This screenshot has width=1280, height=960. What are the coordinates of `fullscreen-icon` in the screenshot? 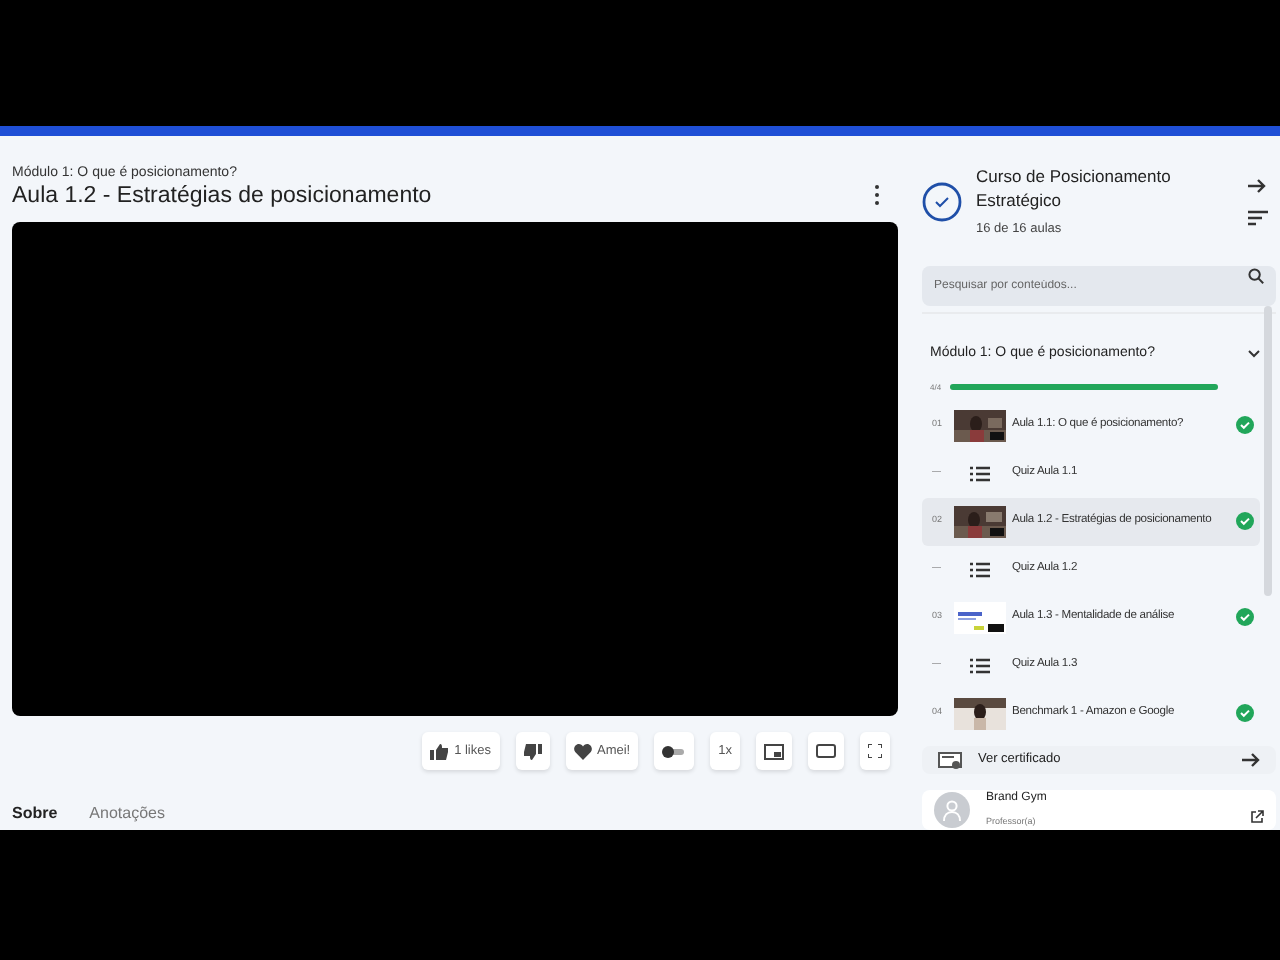 It's located at (875, 751).